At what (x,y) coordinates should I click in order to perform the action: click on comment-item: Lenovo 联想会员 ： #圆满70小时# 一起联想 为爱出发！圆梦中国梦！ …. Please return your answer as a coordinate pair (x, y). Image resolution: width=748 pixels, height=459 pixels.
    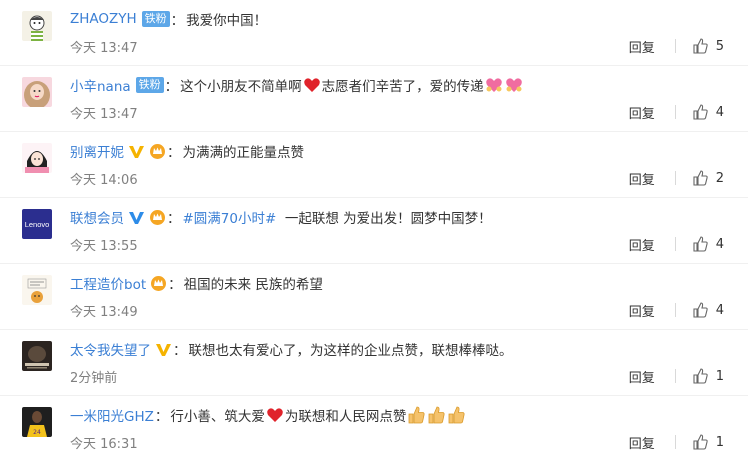
    Looking at the image, I should click on (374, 231).